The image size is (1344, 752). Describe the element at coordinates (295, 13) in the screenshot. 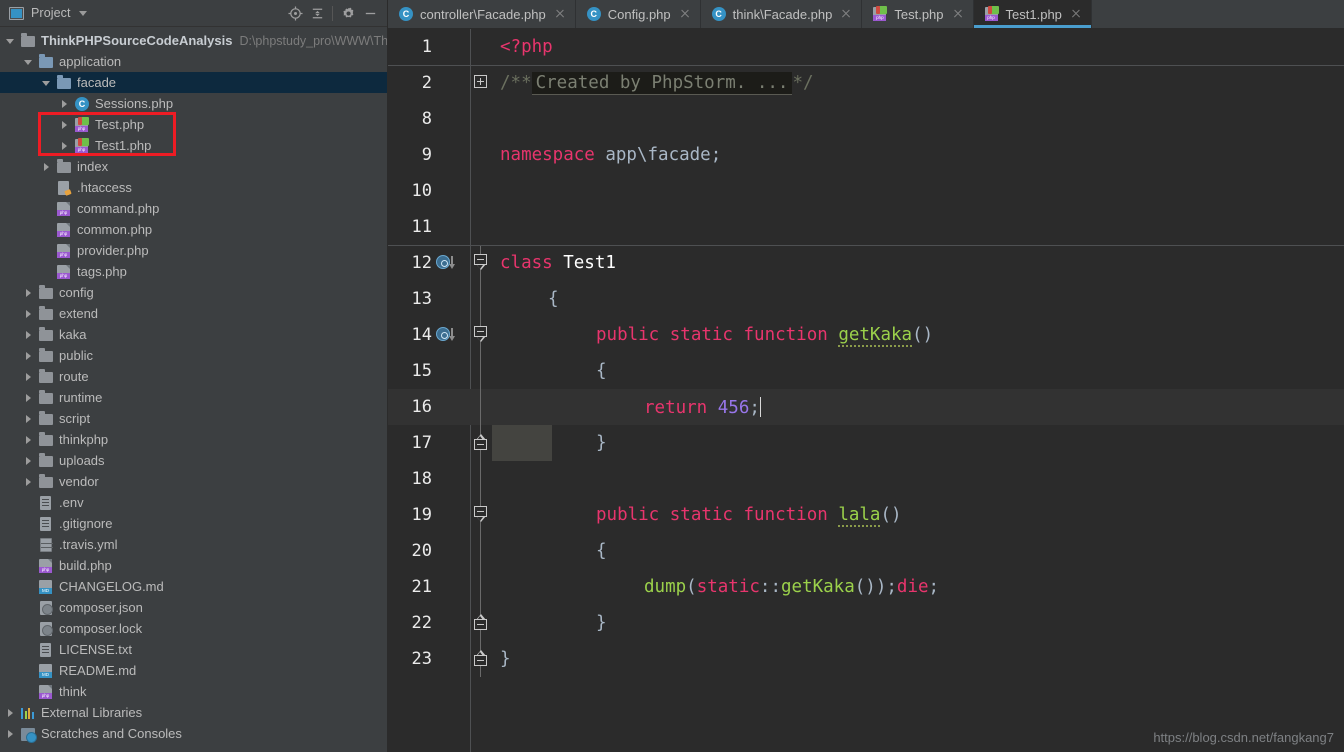

I see `locate-icon` at that location.